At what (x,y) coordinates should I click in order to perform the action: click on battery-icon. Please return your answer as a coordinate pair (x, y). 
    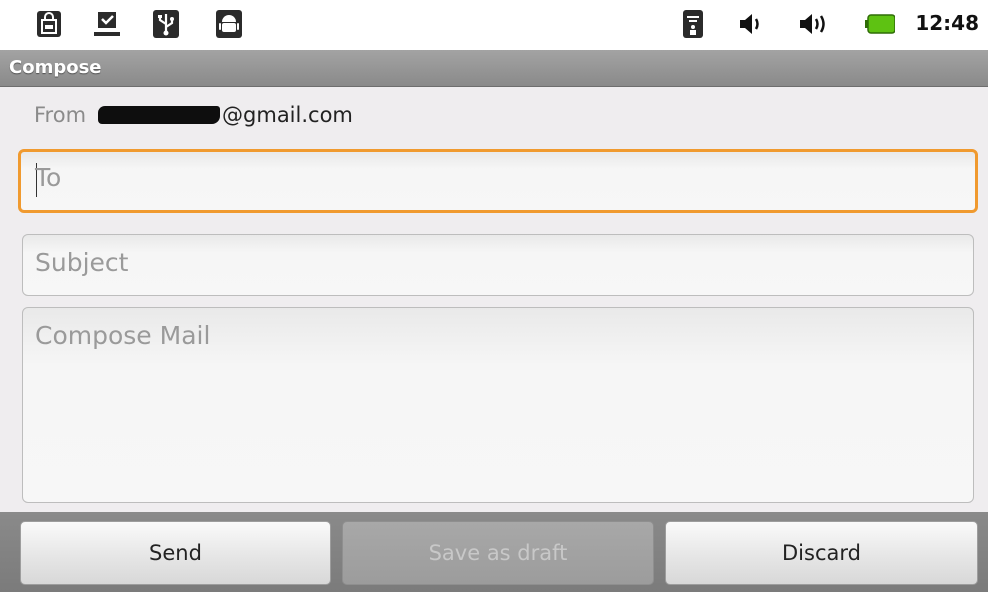
    Looking at the image, I should click on (880, 24).